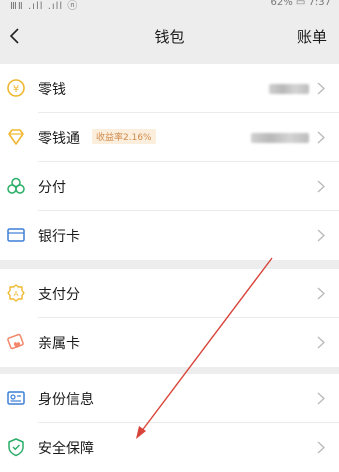  What do you see at coordinates (16, 235) in the screenshot?
I see `card-icon` at bounding box center [16, 235].